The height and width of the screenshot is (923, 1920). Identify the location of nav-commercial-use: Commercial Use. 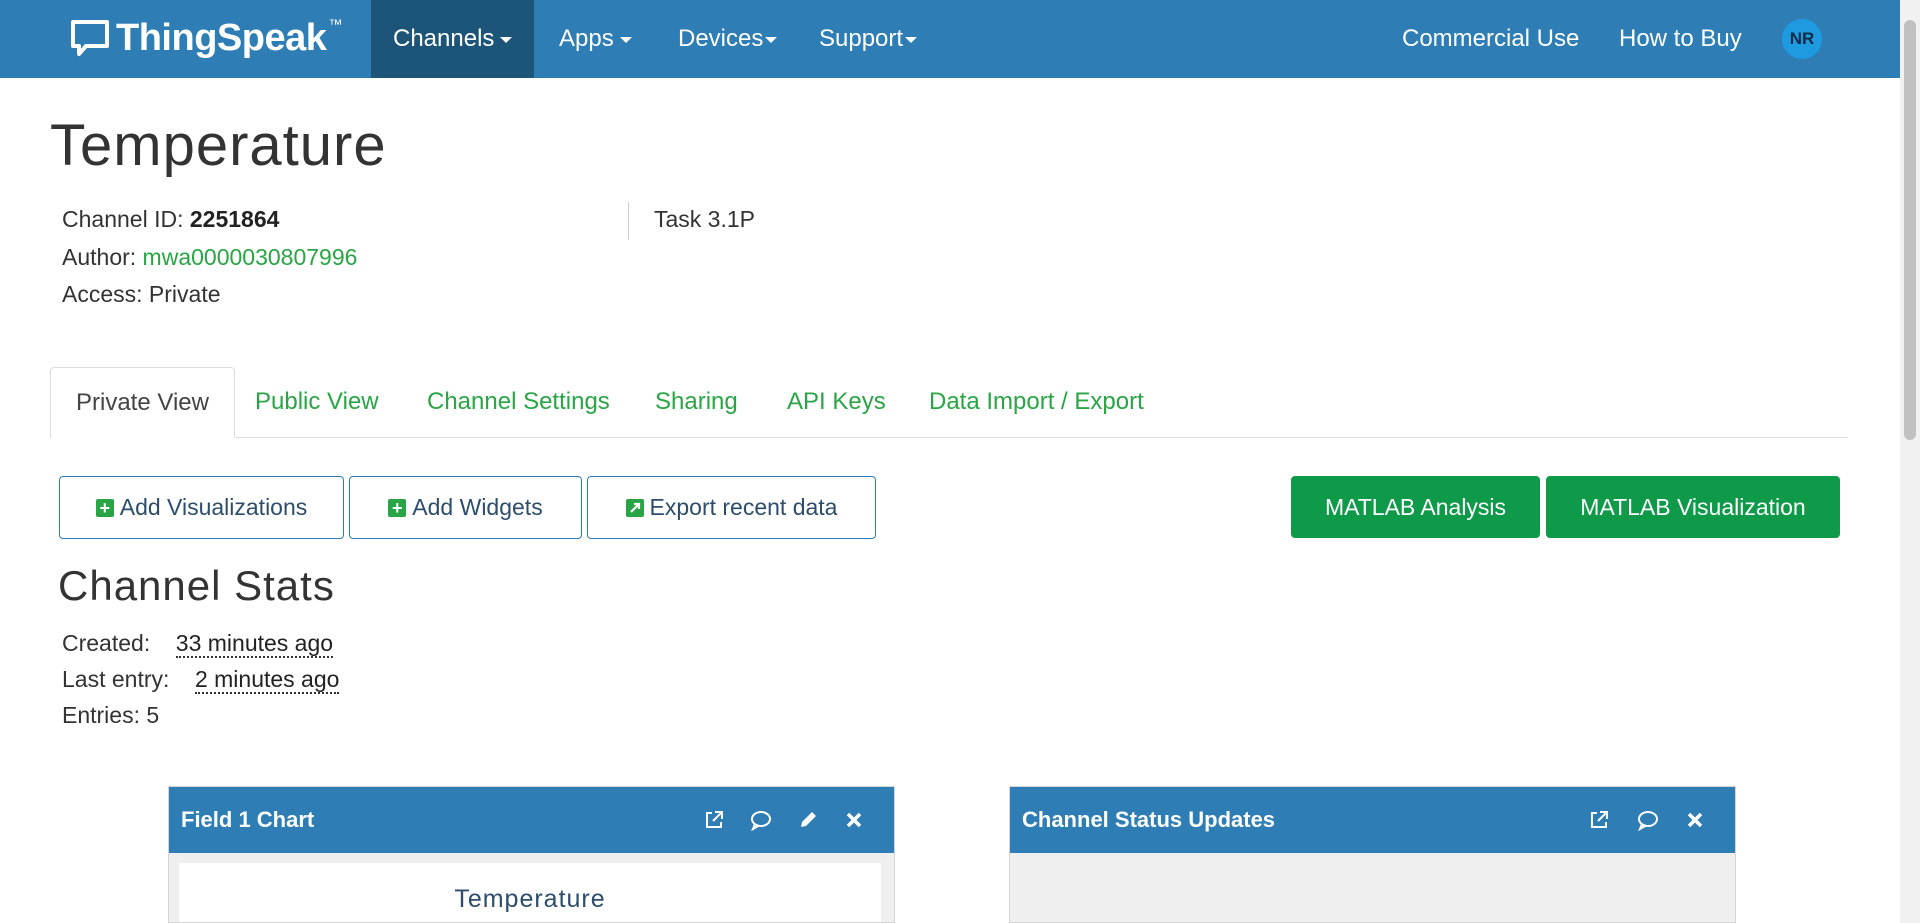
(1490, 39).